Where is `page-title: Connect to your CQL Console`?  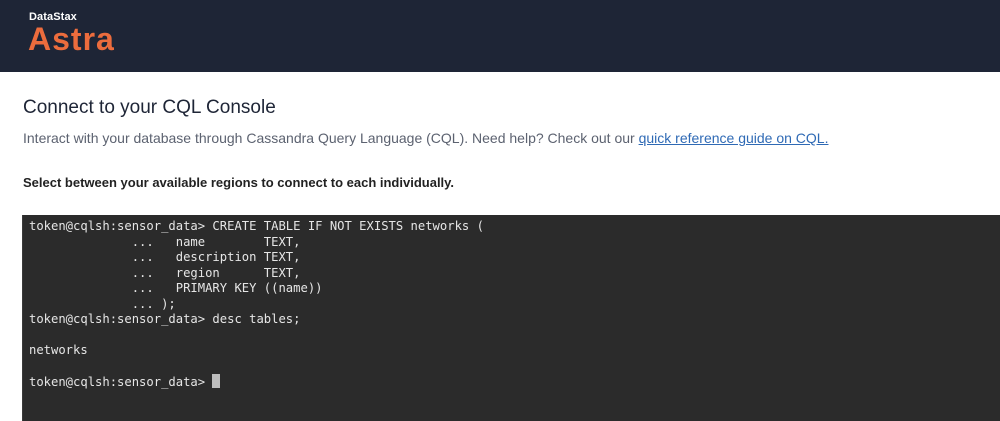 page-title: Connect to your CQL Console is located at coordinates (149, 107).